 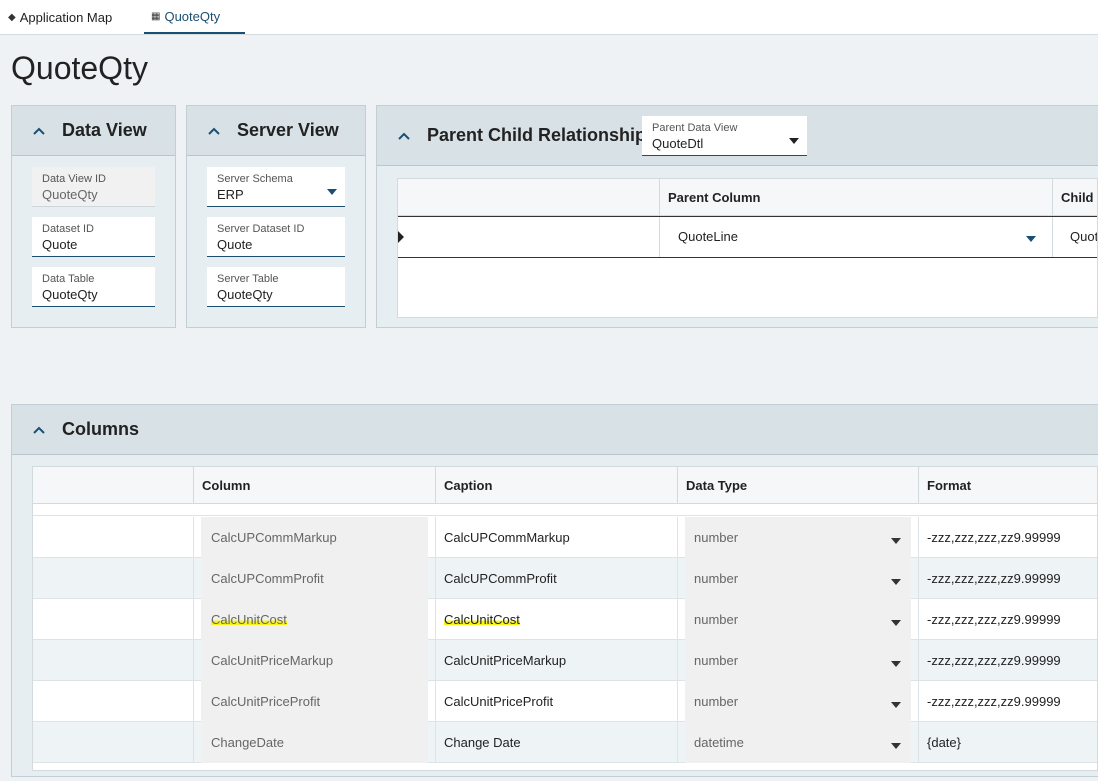 What do you see at coordinates (314, 701) in the screenshot?
I see `column-cell: CalcUnitPriceProfit` at bounding box center [314, 701].